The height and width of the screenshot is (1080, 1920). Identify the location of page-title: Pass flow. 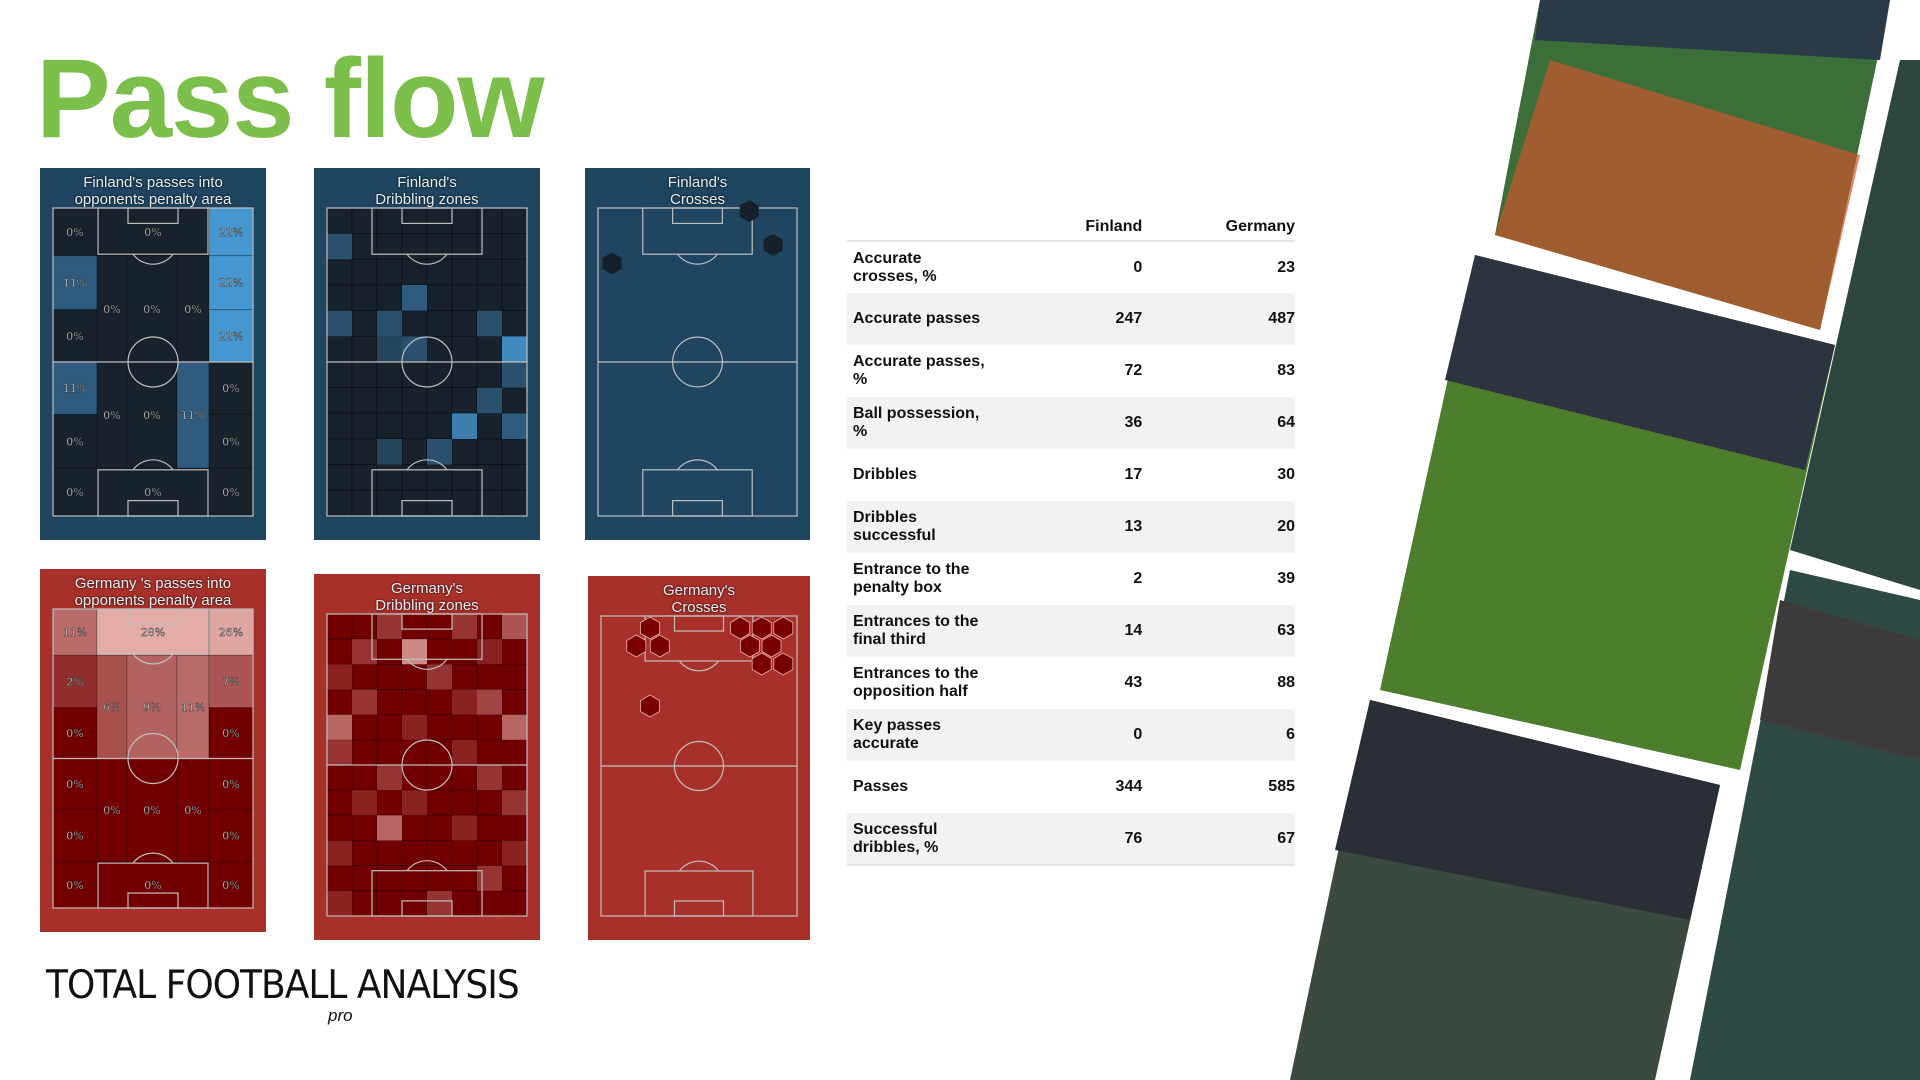
(290, 98).